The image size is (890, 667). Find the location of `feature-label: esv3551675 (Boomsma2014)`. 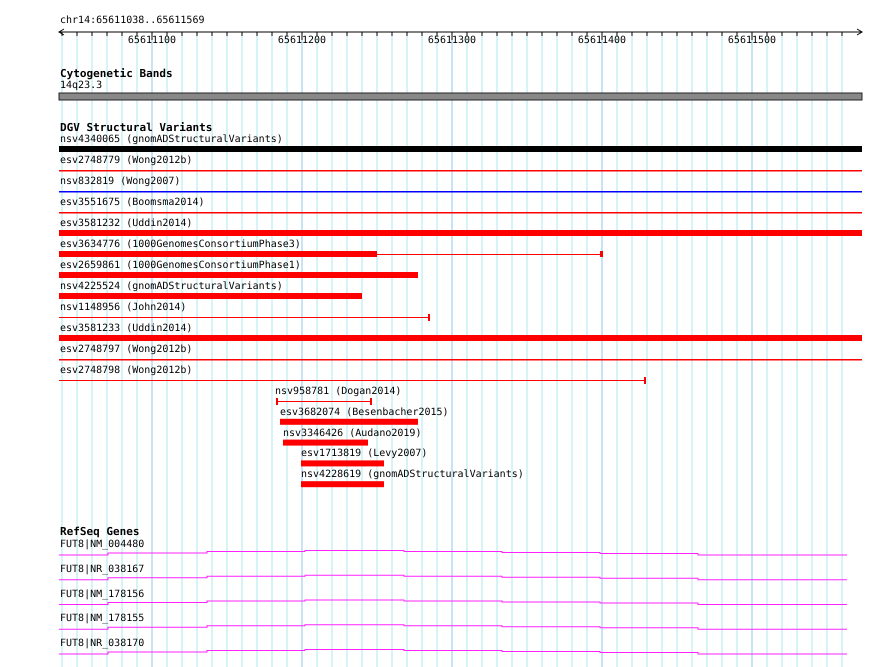

feature-label: esv3551675 (Boomsma2014) is located at coordinates (132, 203).